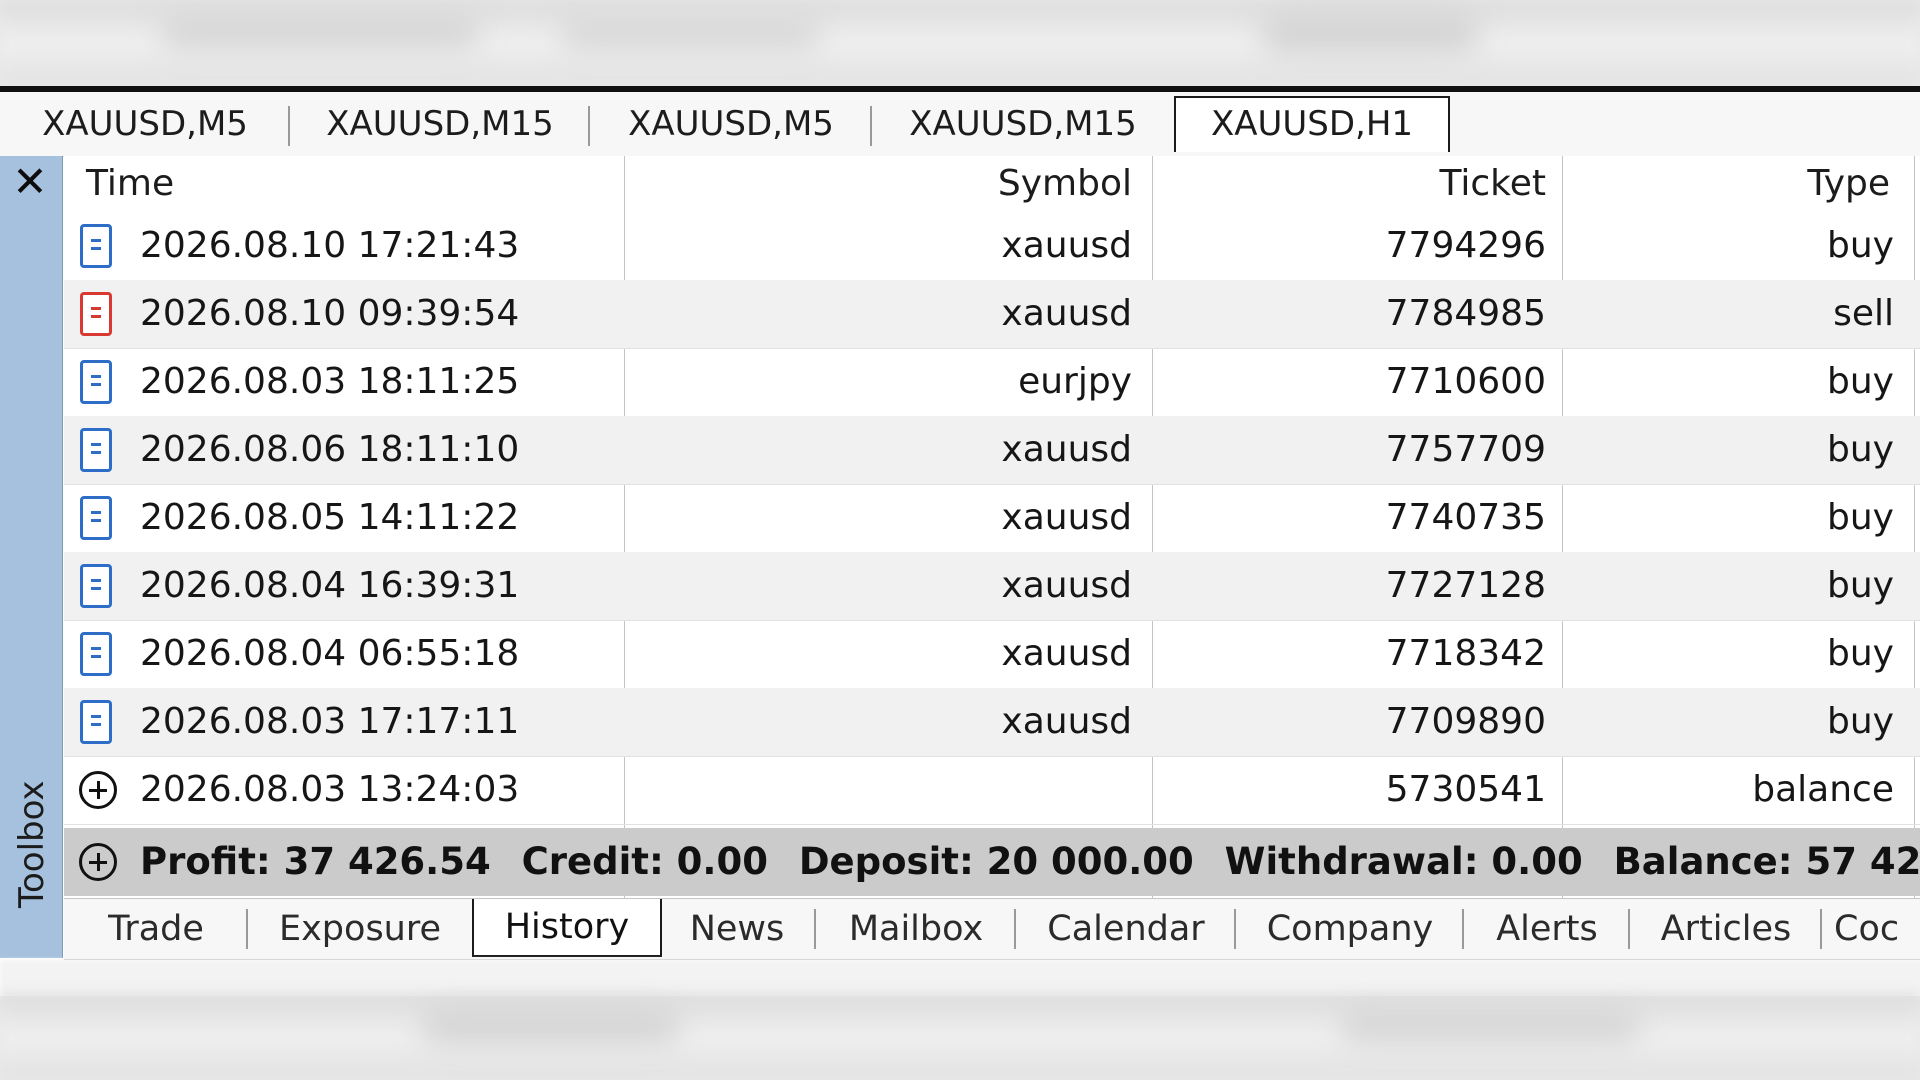 This screenshot has width=1920, height=1080. I want to click on table-row: 2026.08.04 06:55:18 xauusd 7718342 buy, so click(992, 654).